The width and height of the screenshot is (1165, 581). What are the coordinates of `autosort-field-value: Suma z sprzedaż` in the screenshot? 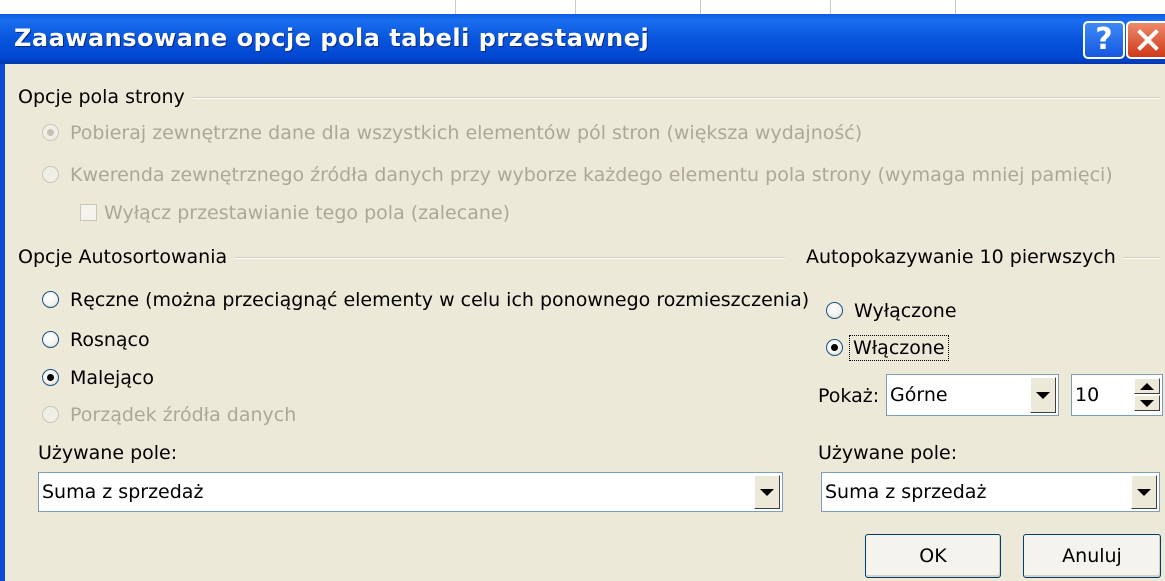 It's located at (123, 492).